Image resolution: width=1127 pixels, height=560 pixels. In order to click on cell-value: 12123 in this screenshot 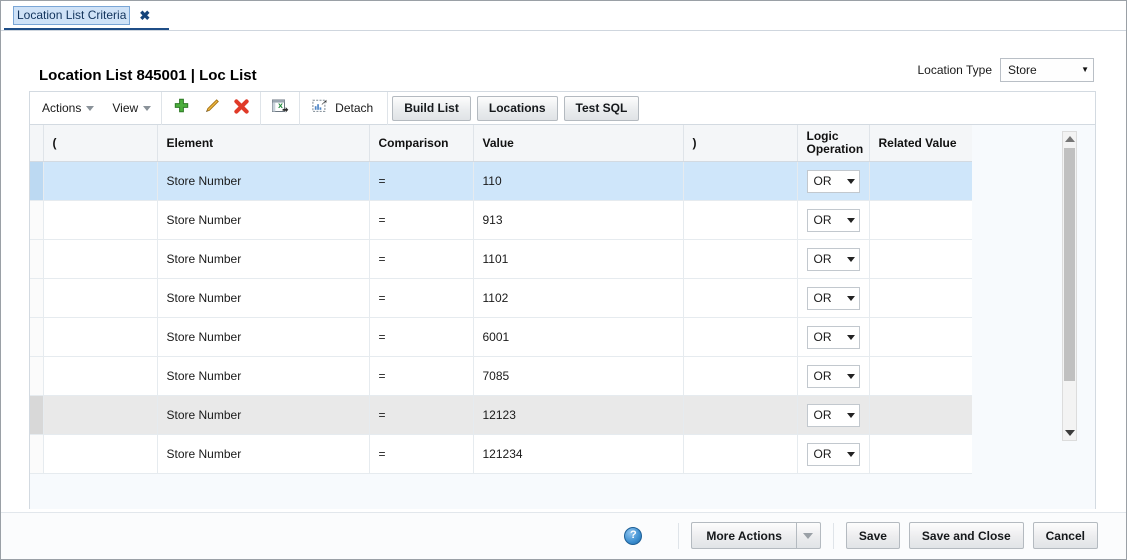, I will do `click(578, 415)`.